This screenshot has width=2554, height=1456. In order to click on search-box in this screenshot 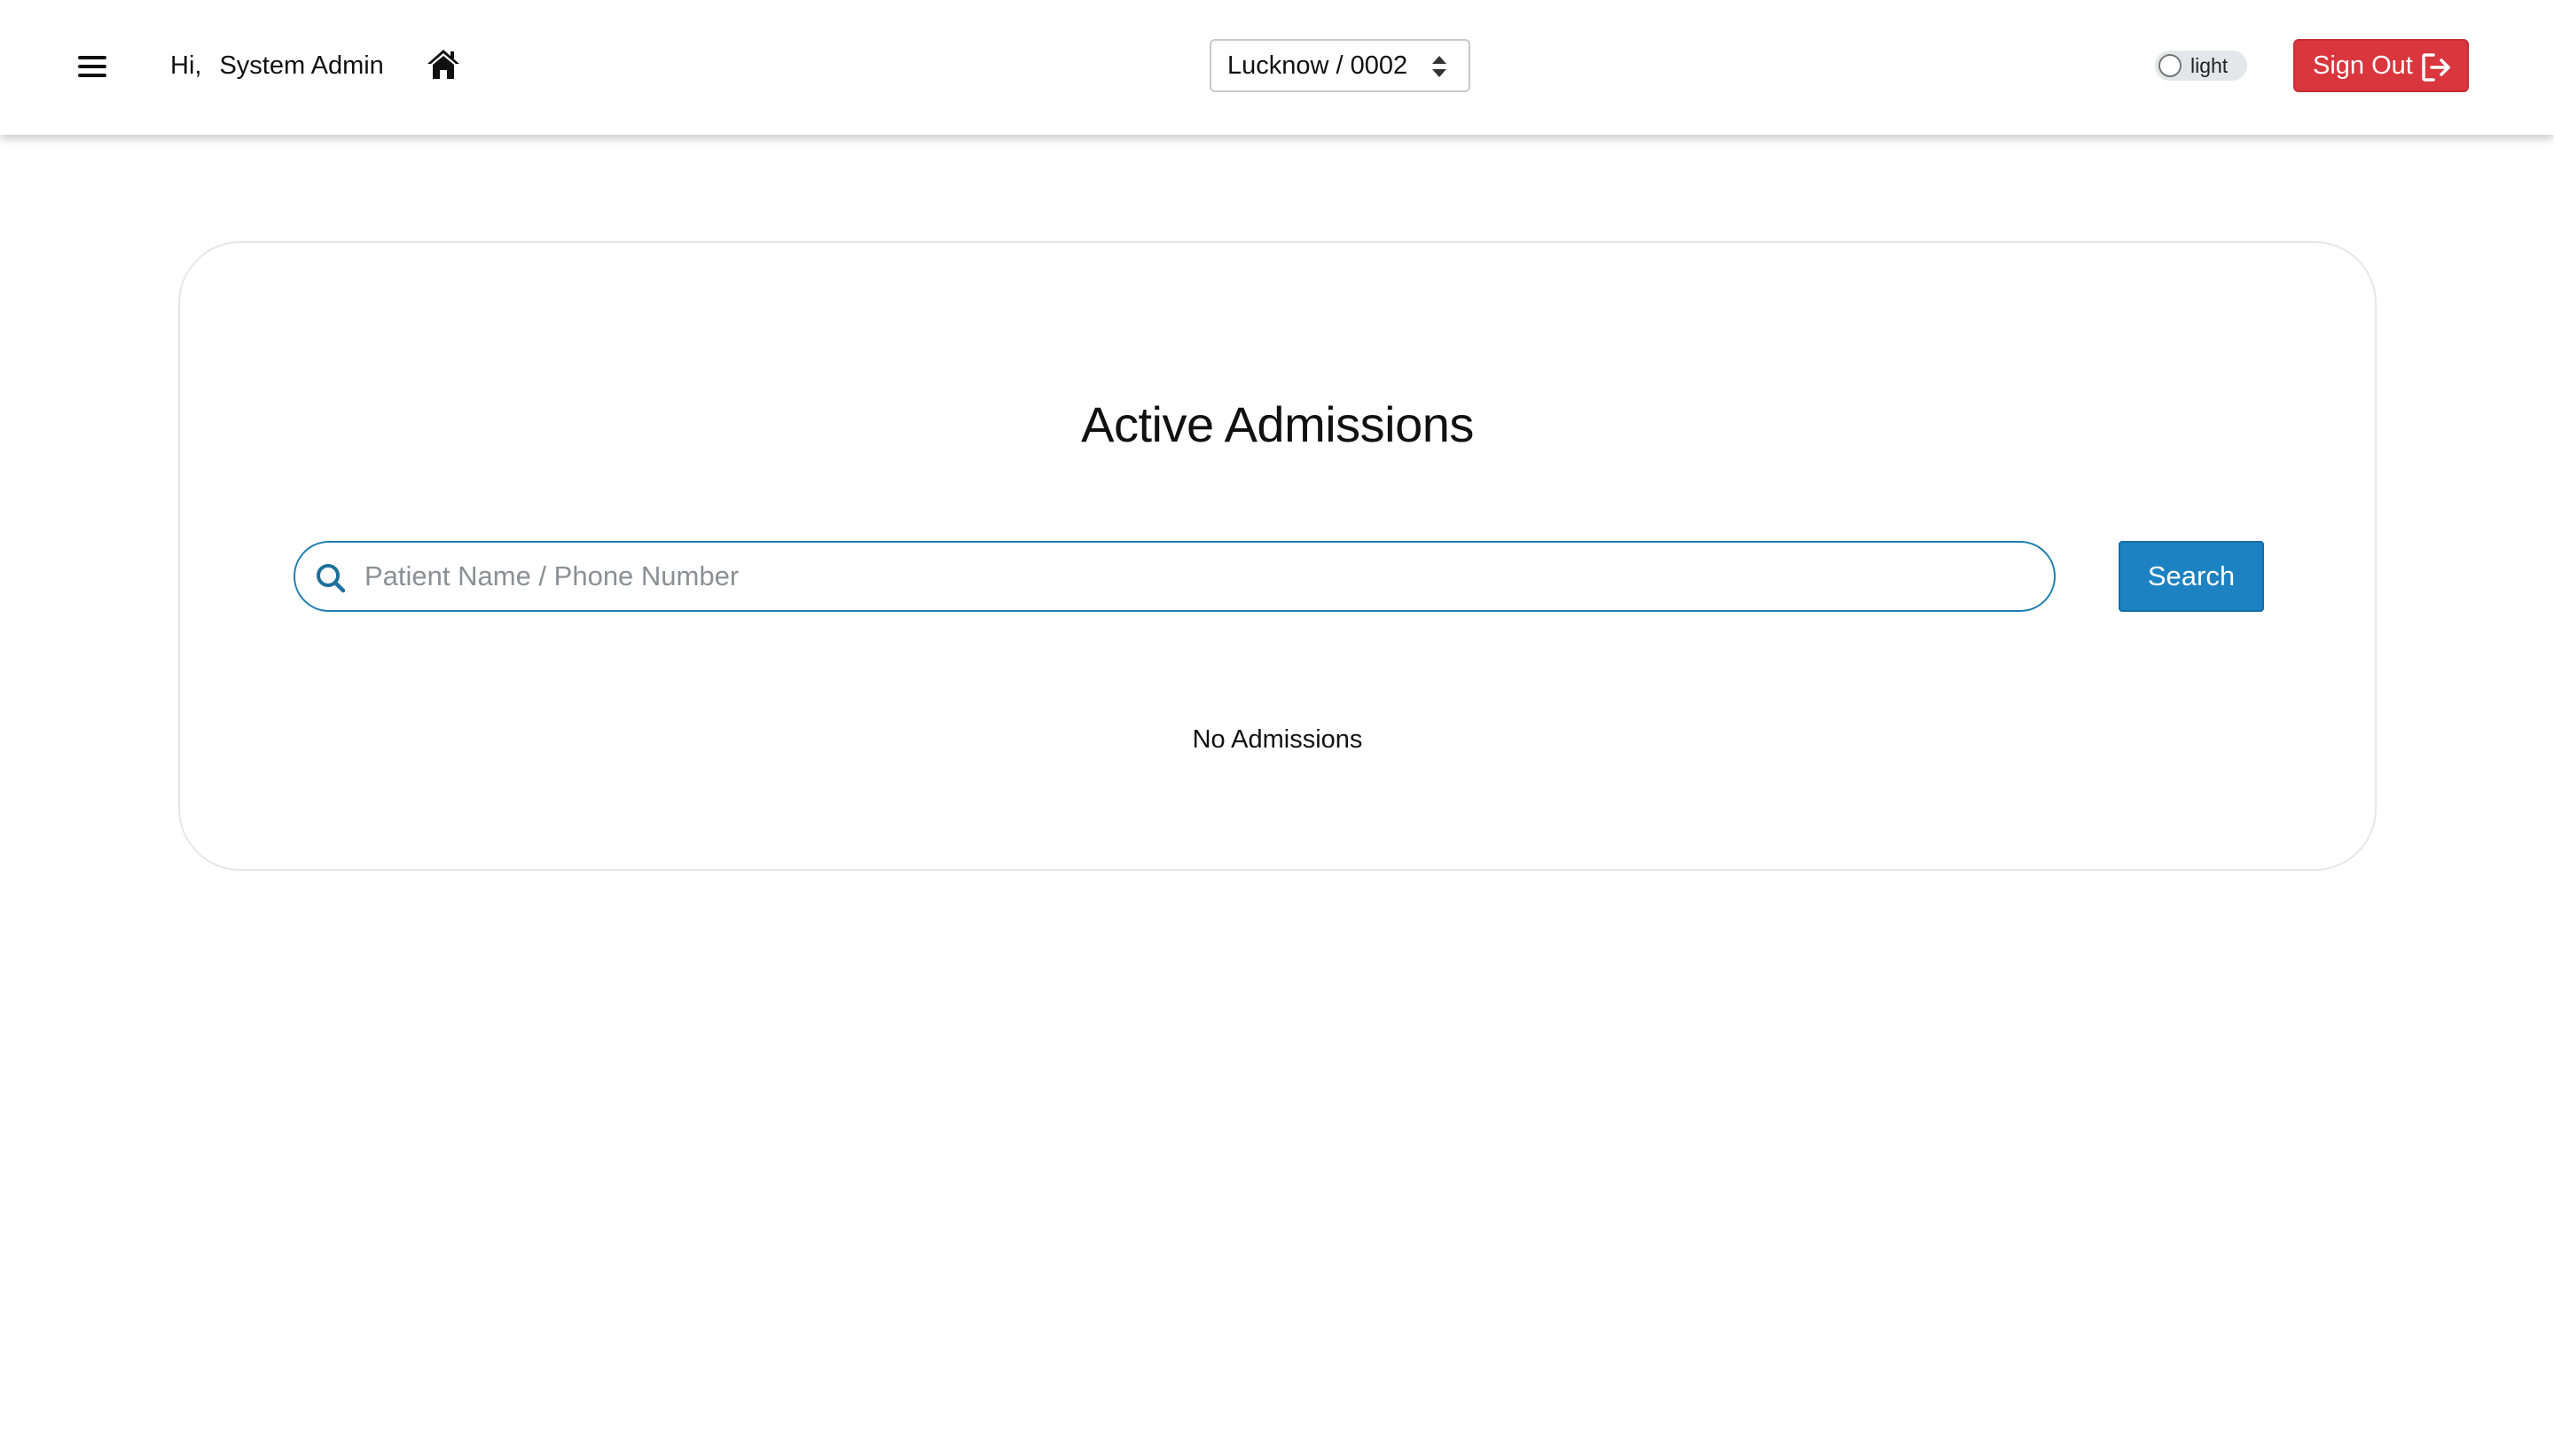, I will do `click(1175, 576)`.